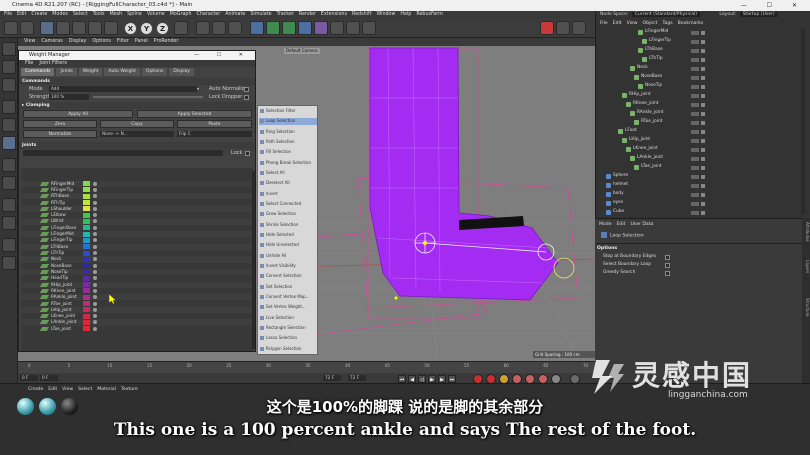 The image size is (810, 455). What do you see at coordinates (214, 134) in the screenshot?
I see `flip-select: Flip C` at bounding box center [214, 134].